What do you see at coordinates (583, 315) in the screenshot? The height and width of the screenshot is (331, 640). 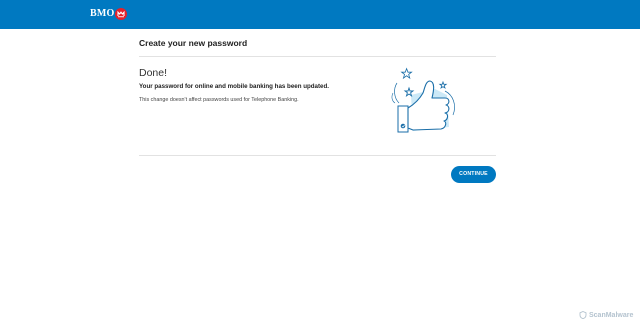 I see `shield-icon` at bounding box center [583, 315].